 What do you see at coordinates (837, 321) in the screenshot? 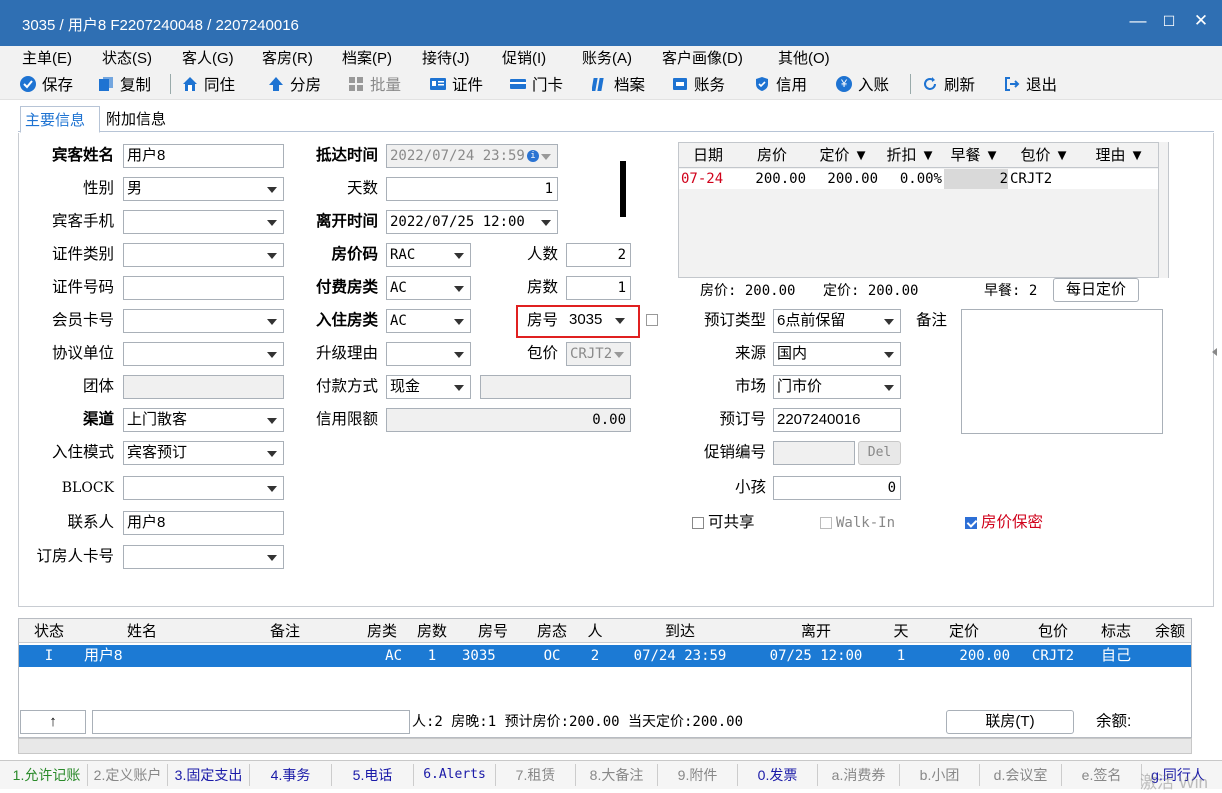
I see `booking-type-select: 6点前保留` at bounding box center [837, 321].